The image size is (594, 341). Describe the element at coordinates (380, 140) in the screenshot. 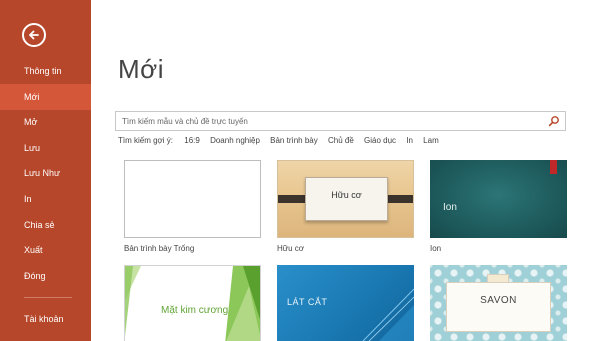

I see `suggestion-link: Giáo dục` at that location.